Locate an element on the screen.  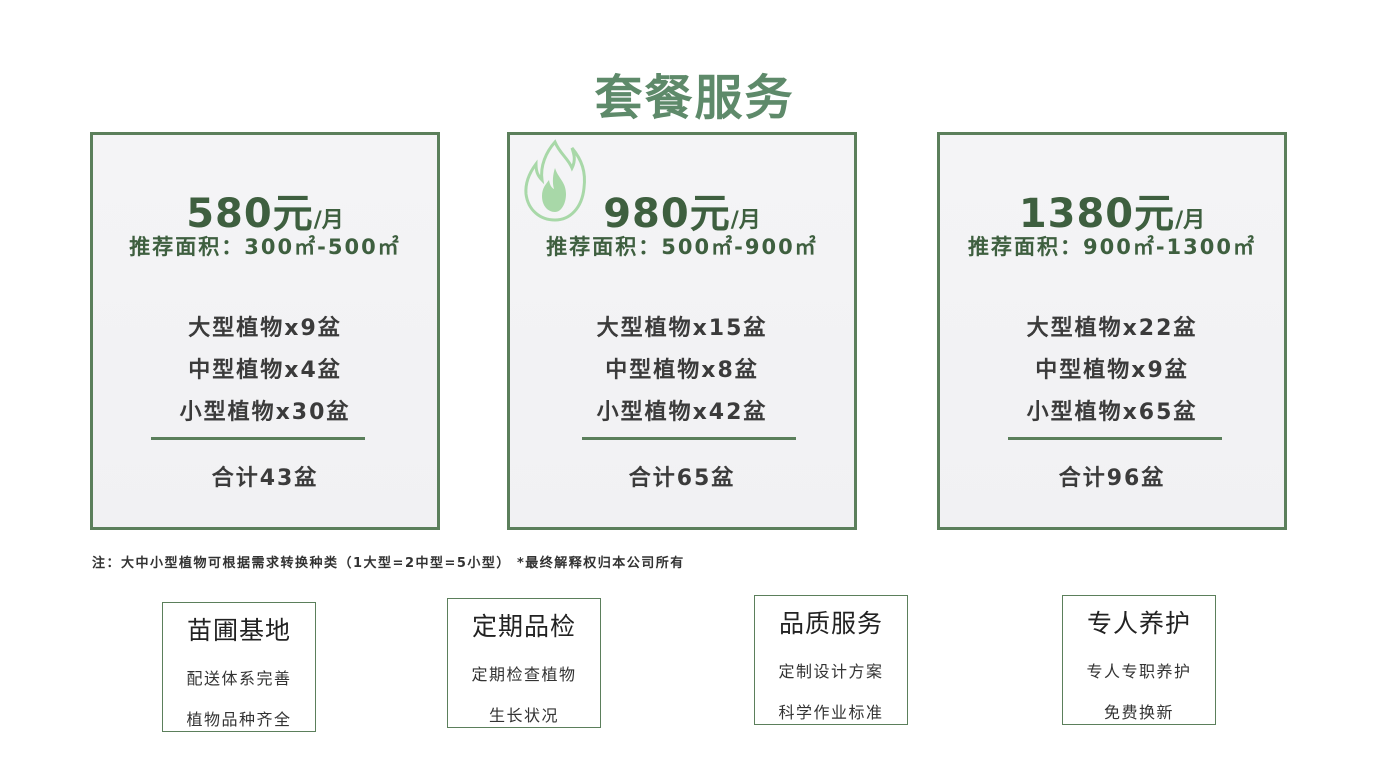
small-plants: 小型植物x30盆 is located at coordinates (265, 412).